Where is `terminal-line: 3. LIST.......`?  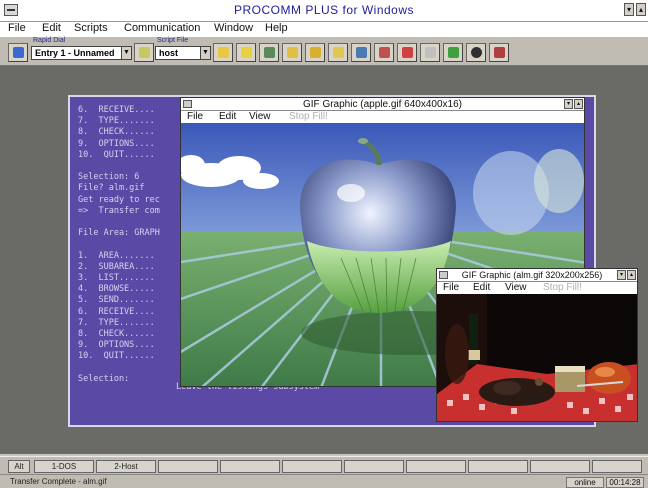
terminal-line: 3. LIST....... is located at coordinates (116, 278).